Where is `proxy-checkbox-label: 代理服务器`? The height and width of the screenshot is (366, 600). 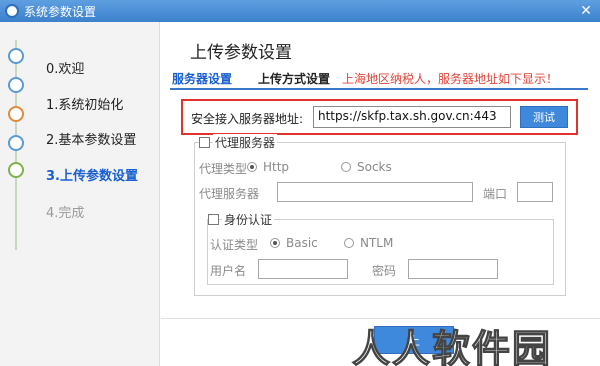
proxy-checkbox-label: 代理服务器 is located at coordinates (245, 142).